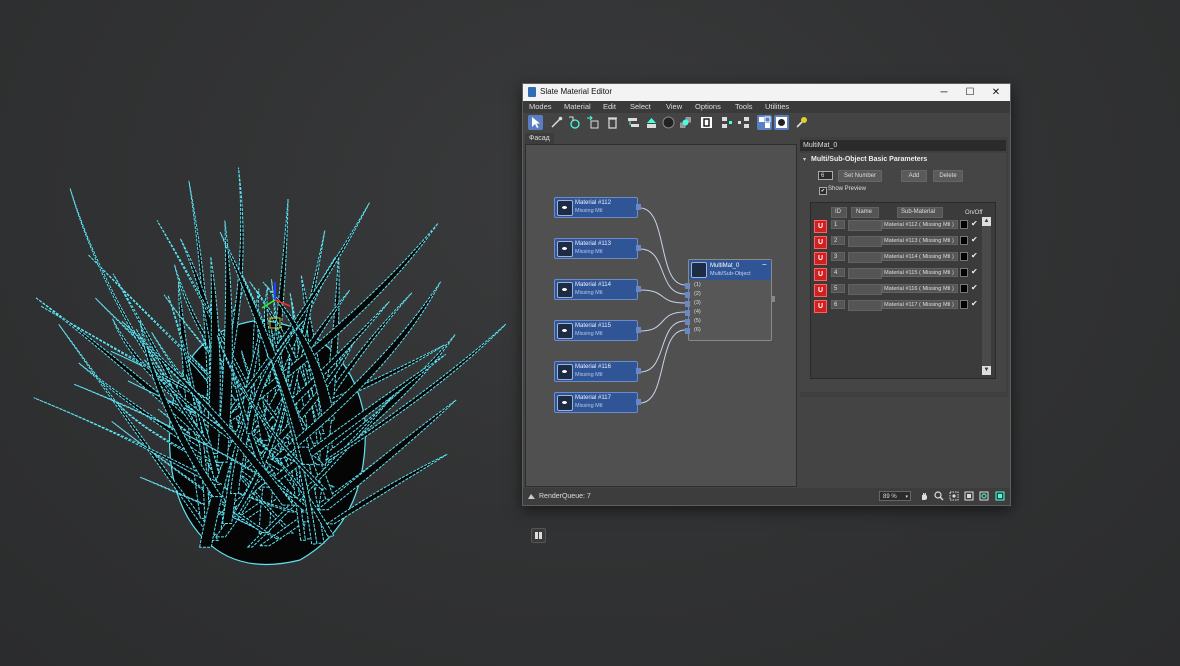  What do you see at coordinates (939, 496) in the screenshot?
I see `zoom-icon` at bounding box center [939, 496].